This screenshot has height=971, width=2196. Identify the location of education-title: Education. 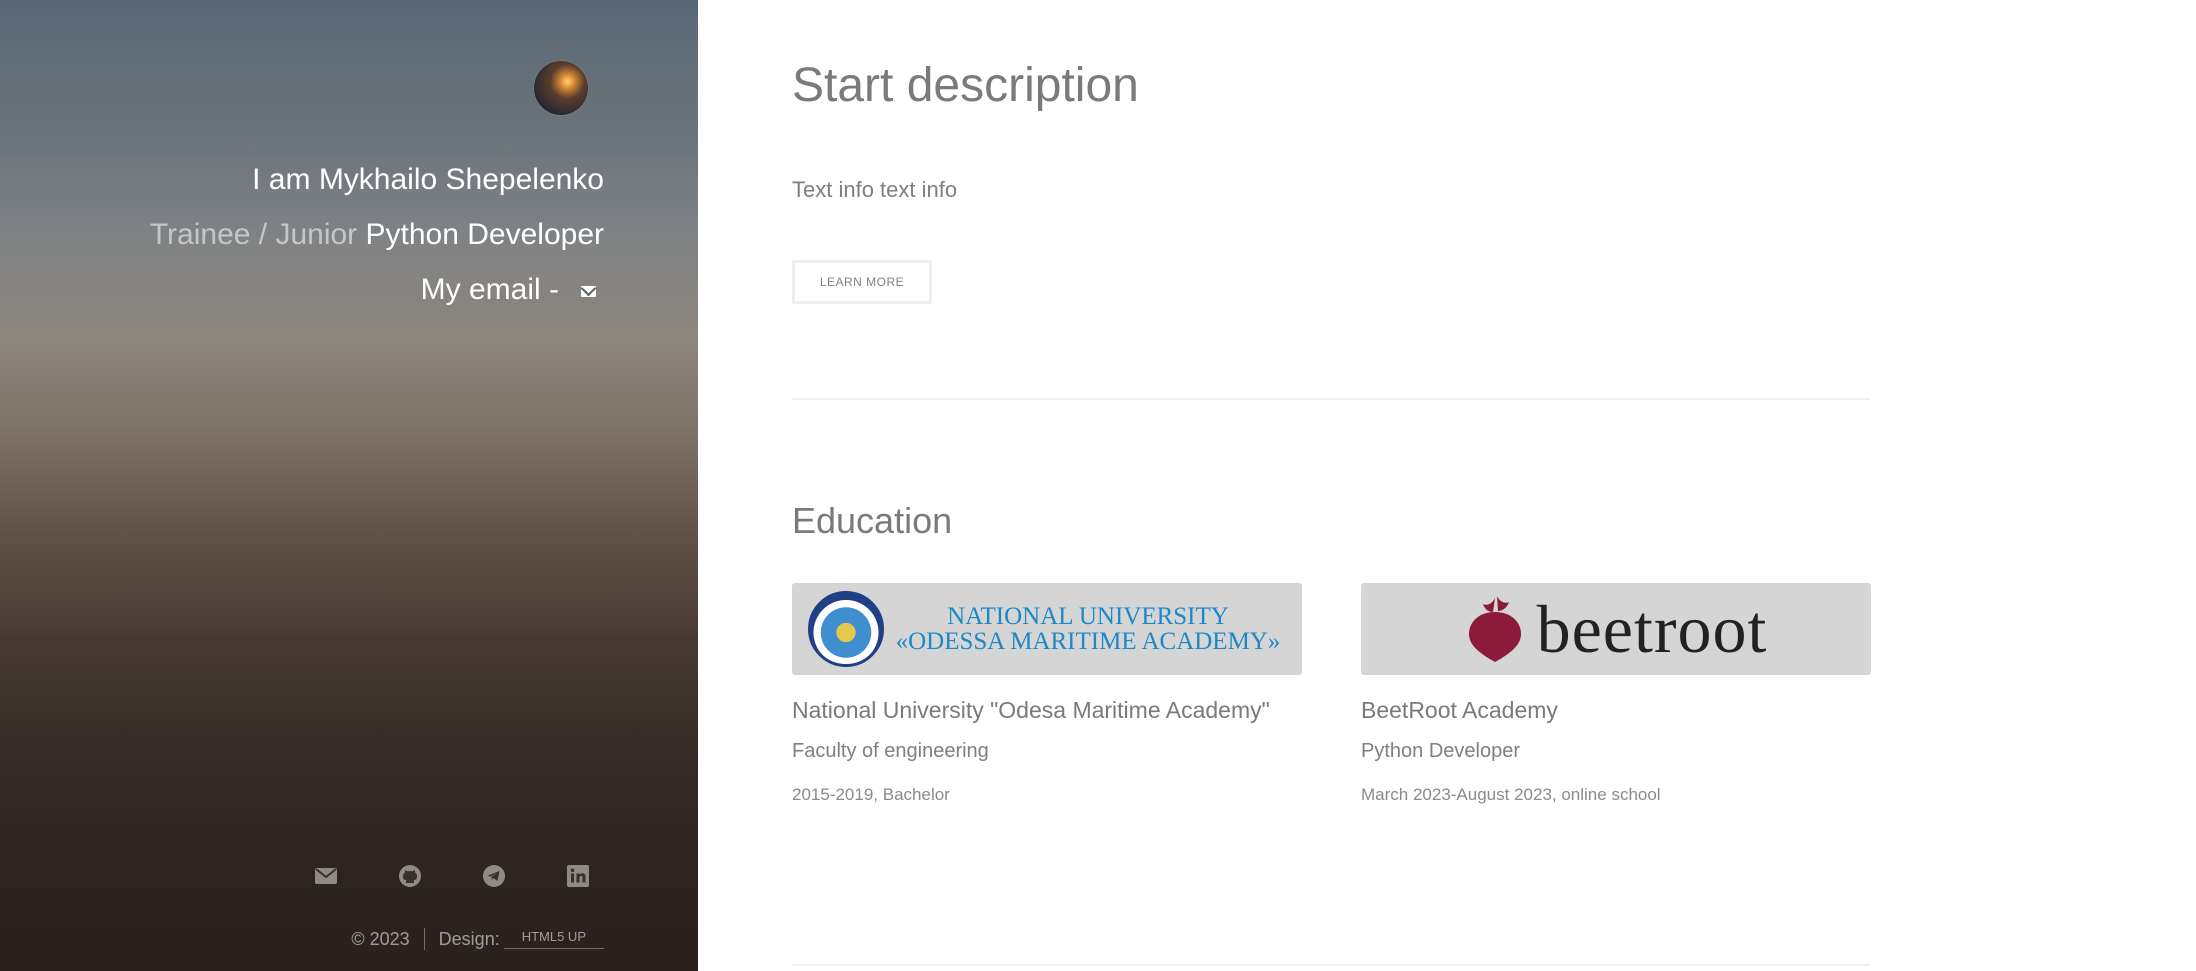
(872, 520).